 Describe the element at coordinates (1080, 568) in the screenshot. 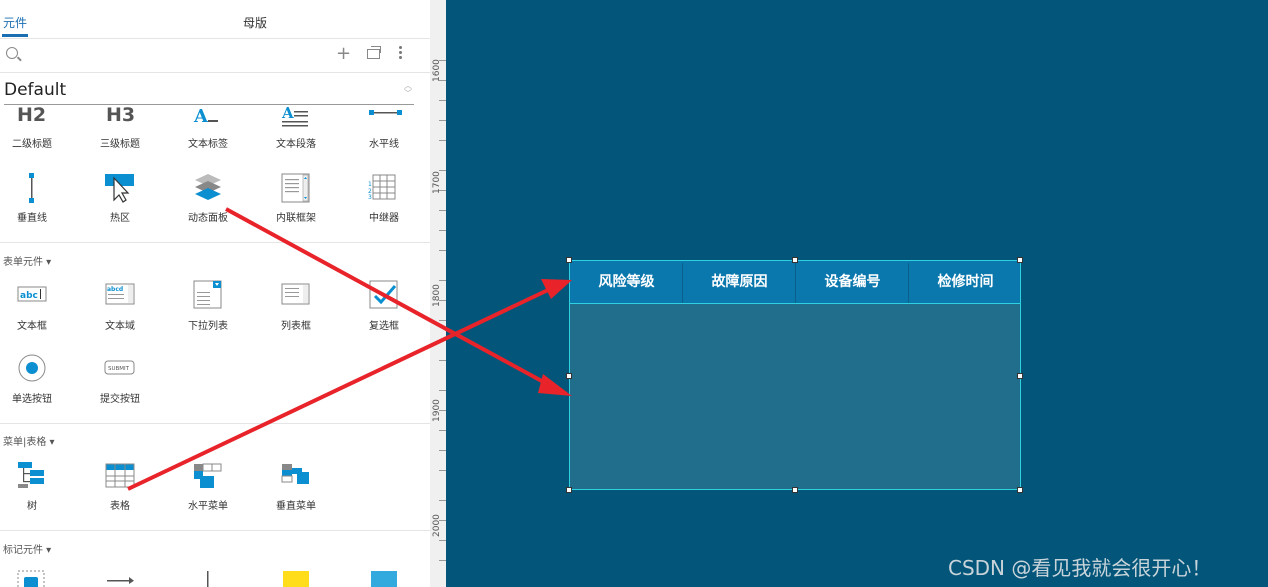

I see `watermark: CSDN @看见我就会很开心！` at that location.